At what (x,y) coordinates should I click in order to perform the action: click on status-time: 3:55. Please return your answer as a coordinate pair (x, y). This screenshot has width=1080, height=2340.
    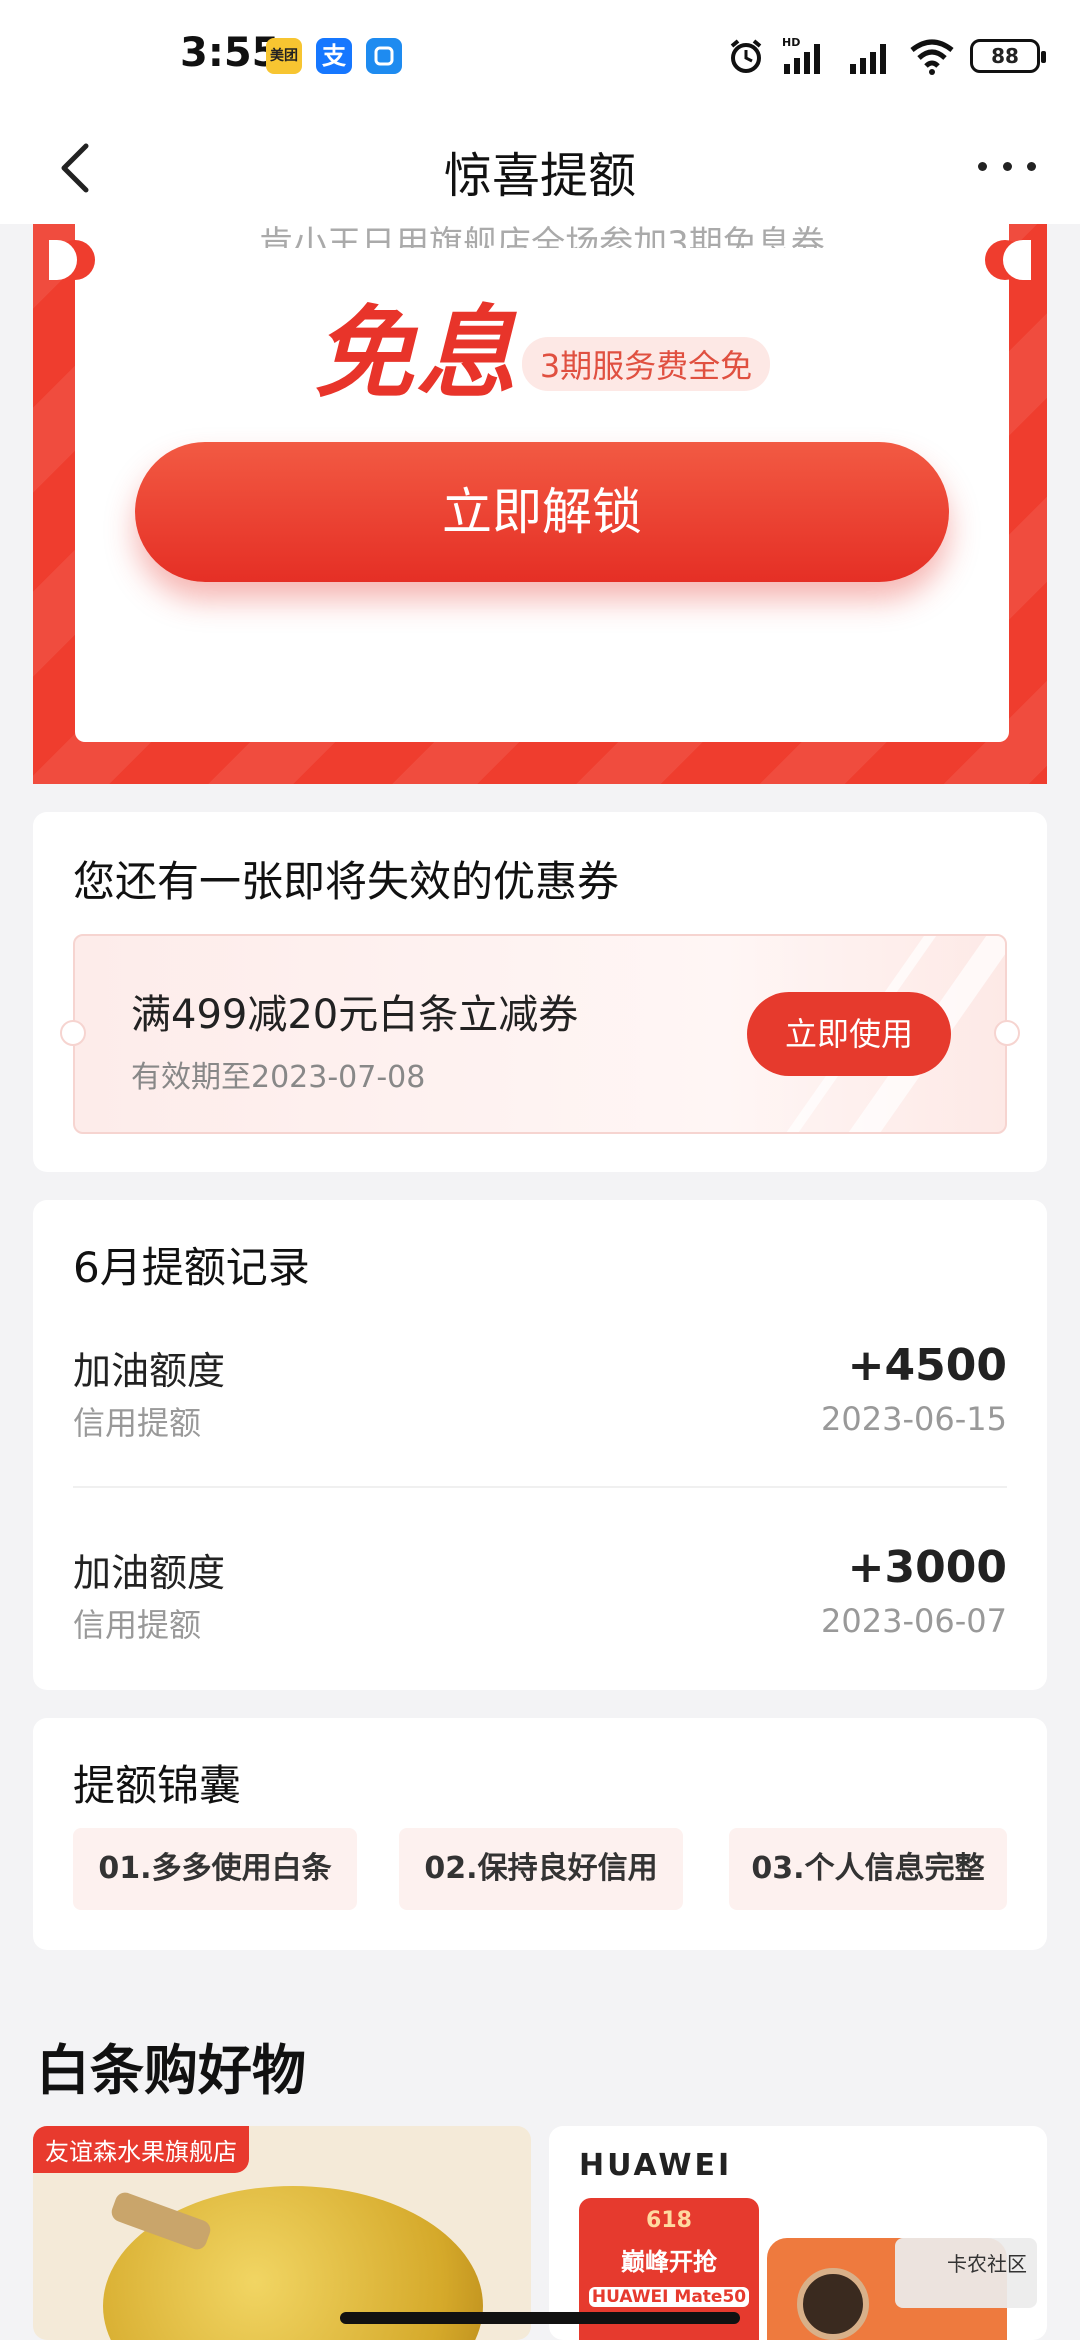
    Looking at the image, I should click on (230, 53).